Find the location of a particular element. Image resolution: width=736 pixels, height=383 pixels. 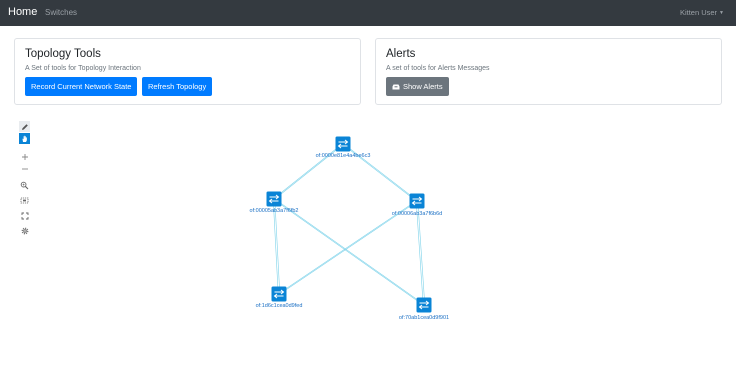

switch-label: of:1d6c1cea0d9fed is located at coordinates (279, 306).